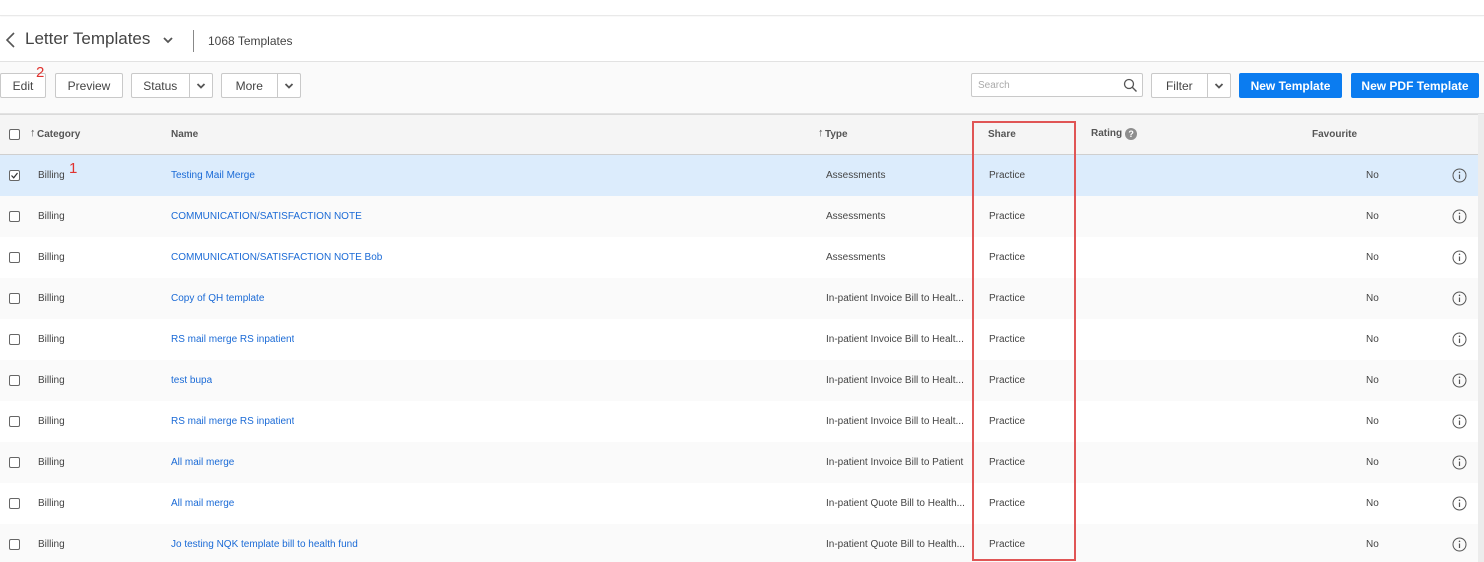 This screenshot has height=562, width=1484. I want to click on new-pdf-template-button: New PDF Template, so click(1415, 85).